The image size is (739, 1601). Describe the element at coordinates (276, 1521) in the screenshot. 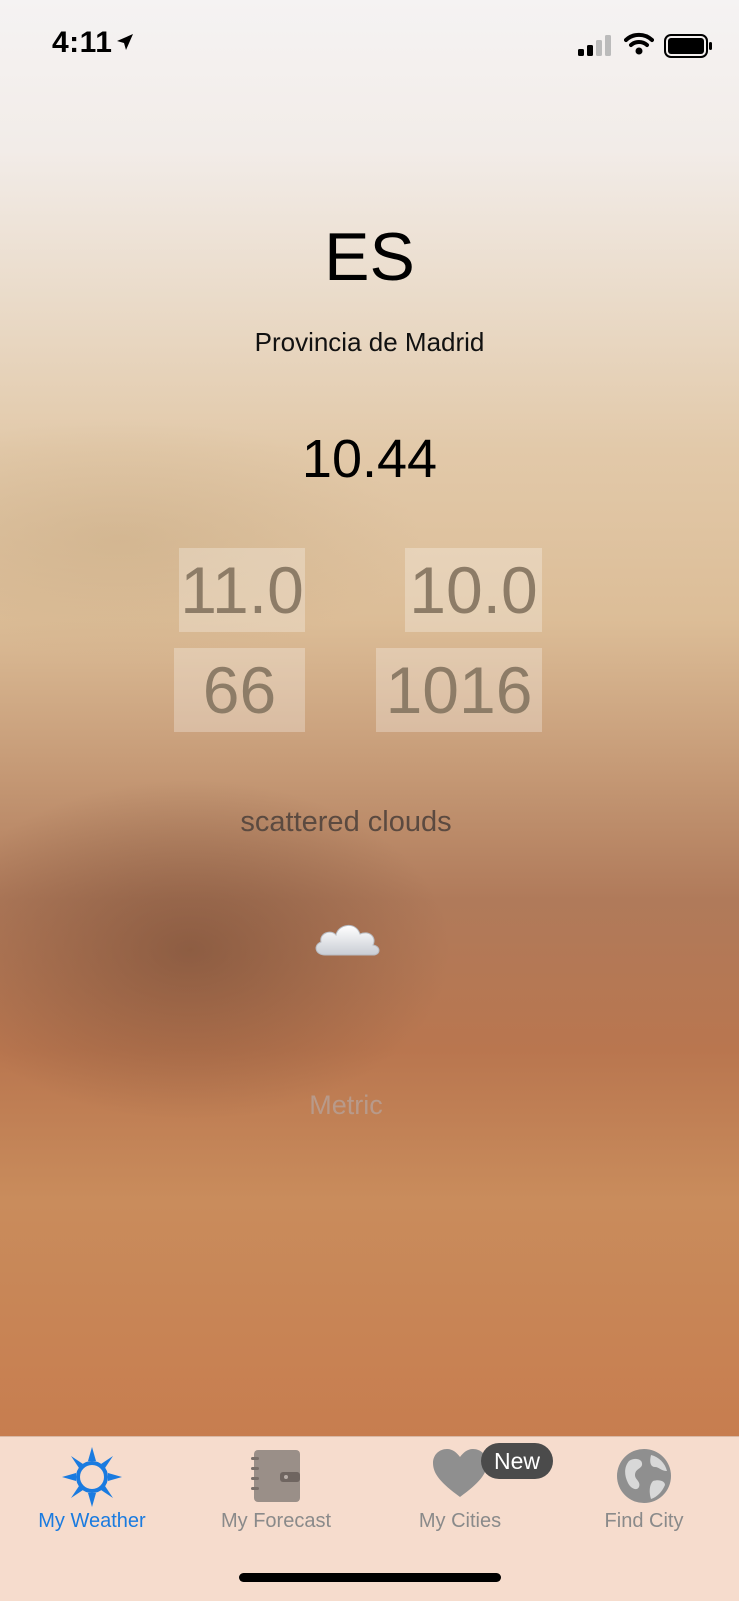

I see `tab-label: My Forecast` at that location.